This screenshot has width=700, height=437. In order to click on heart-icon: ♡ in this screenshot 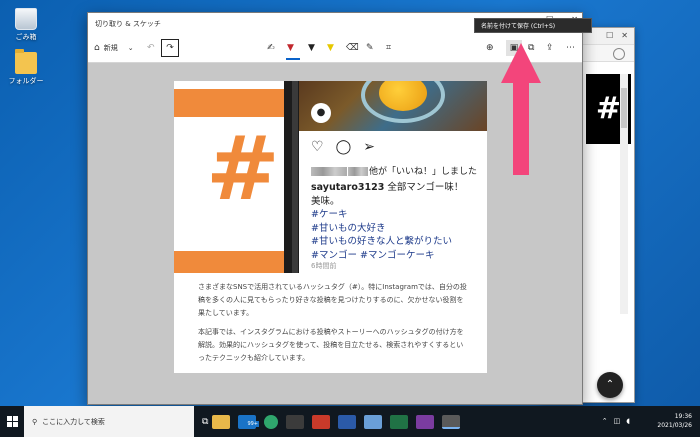, I will do `click(317, 147)`.